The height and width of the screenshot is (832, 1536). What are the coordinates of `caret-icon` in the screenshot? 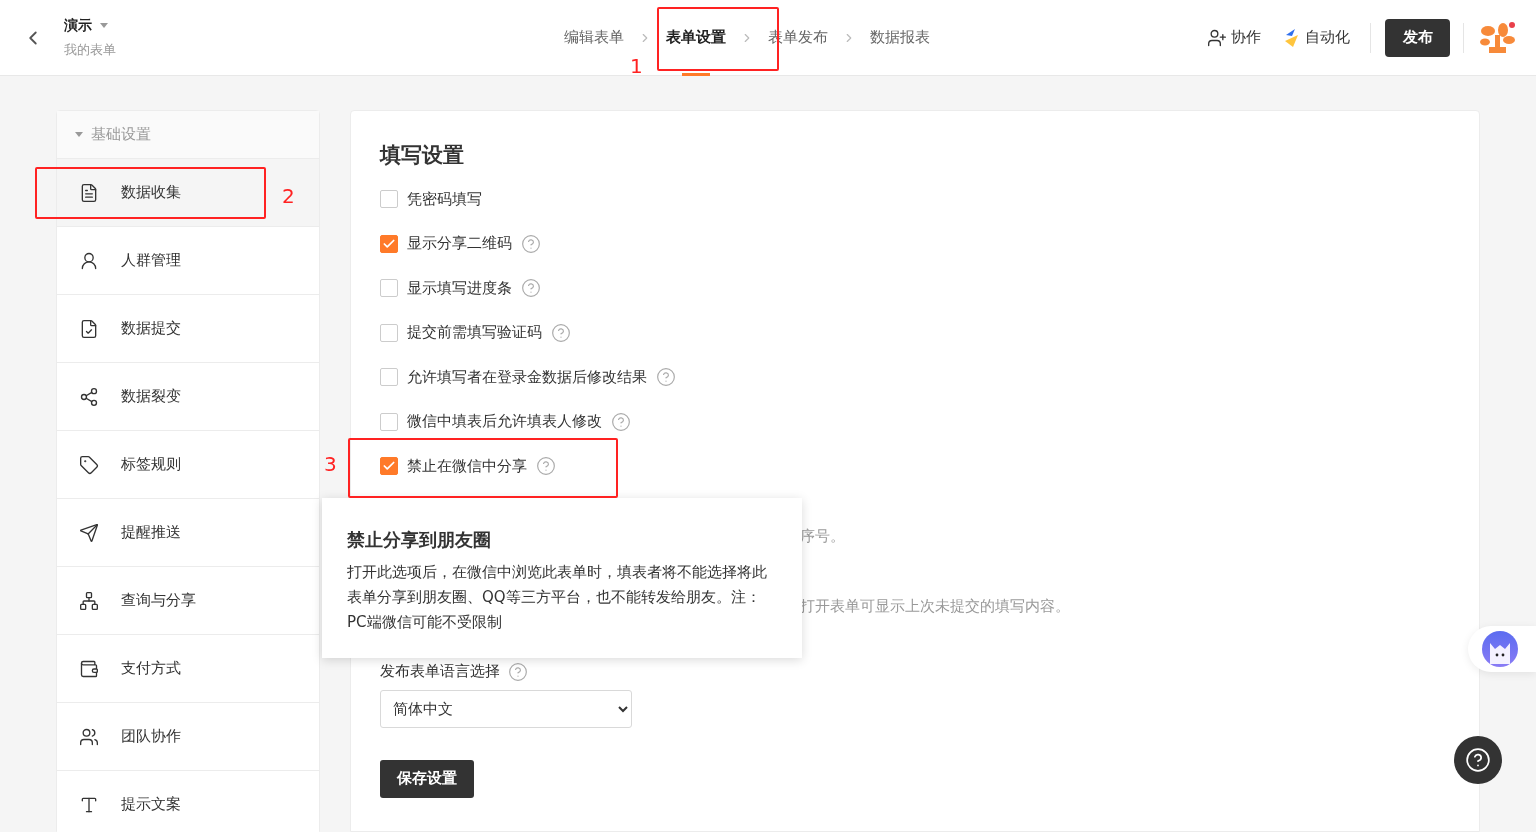 It's located at (104, 25).